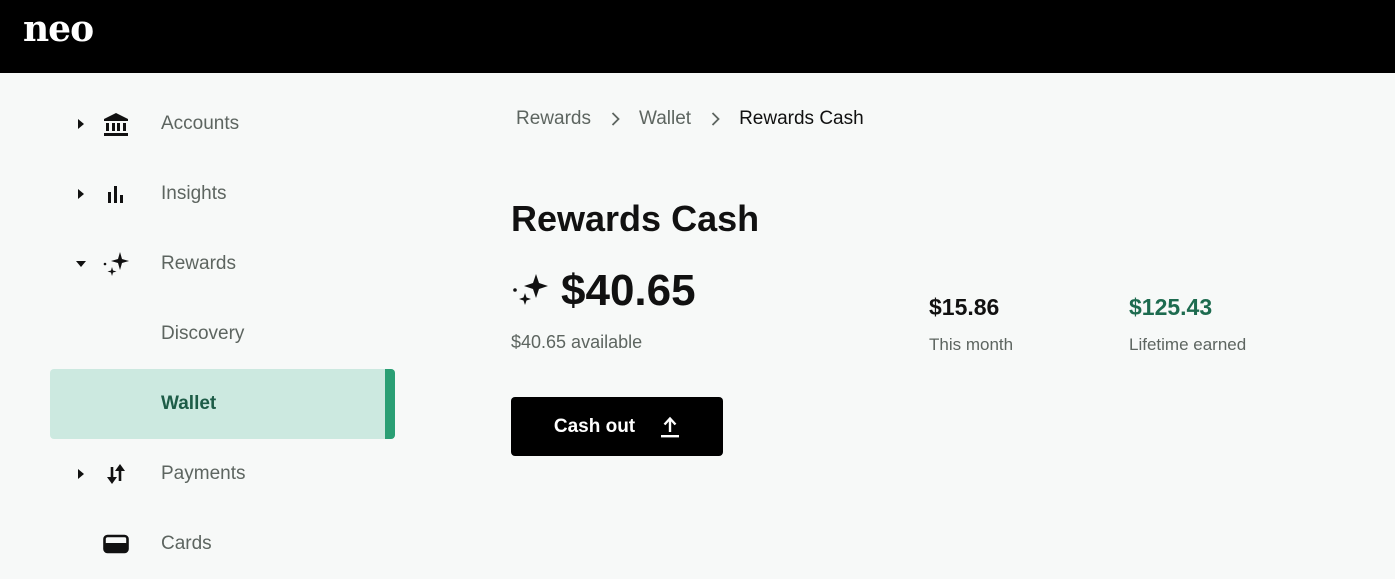 This screenshot has height=579, width=1395. Describe the element at coordinates (801, 118) in the screenshot. I see `breadcrumb-rewards-cash: Rewards Cash` at that location.